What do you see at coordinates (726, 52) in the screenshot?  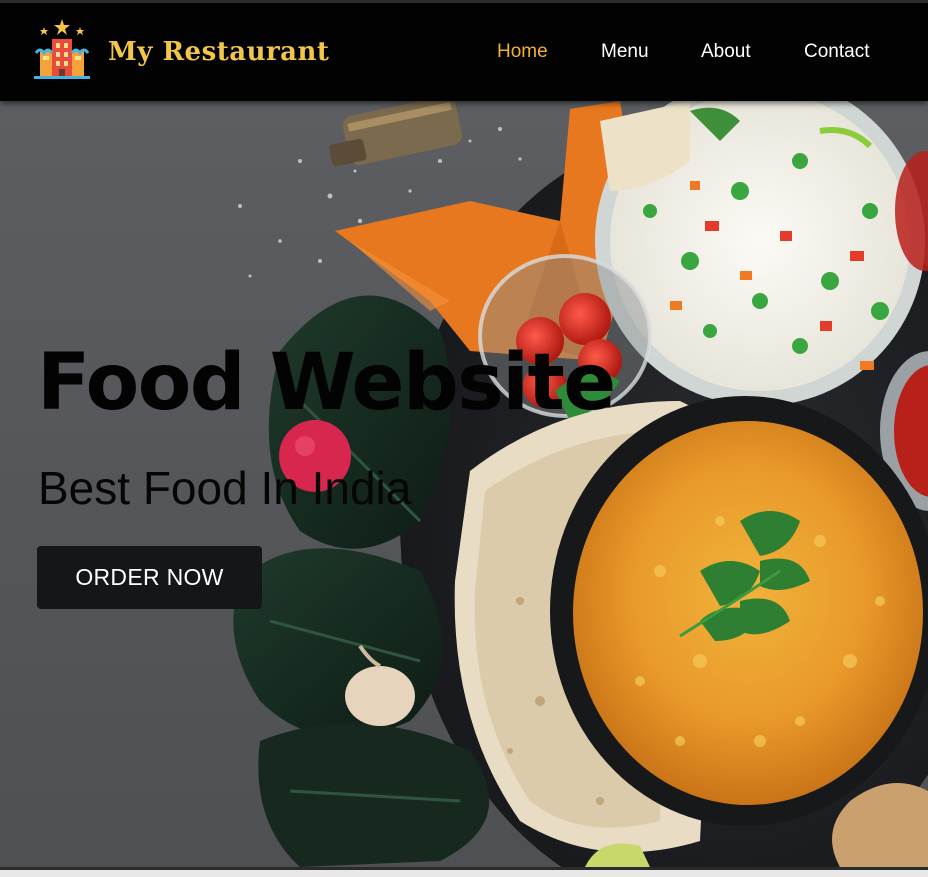 I see `nav-about-link: About` at bounding box center [726, 52].